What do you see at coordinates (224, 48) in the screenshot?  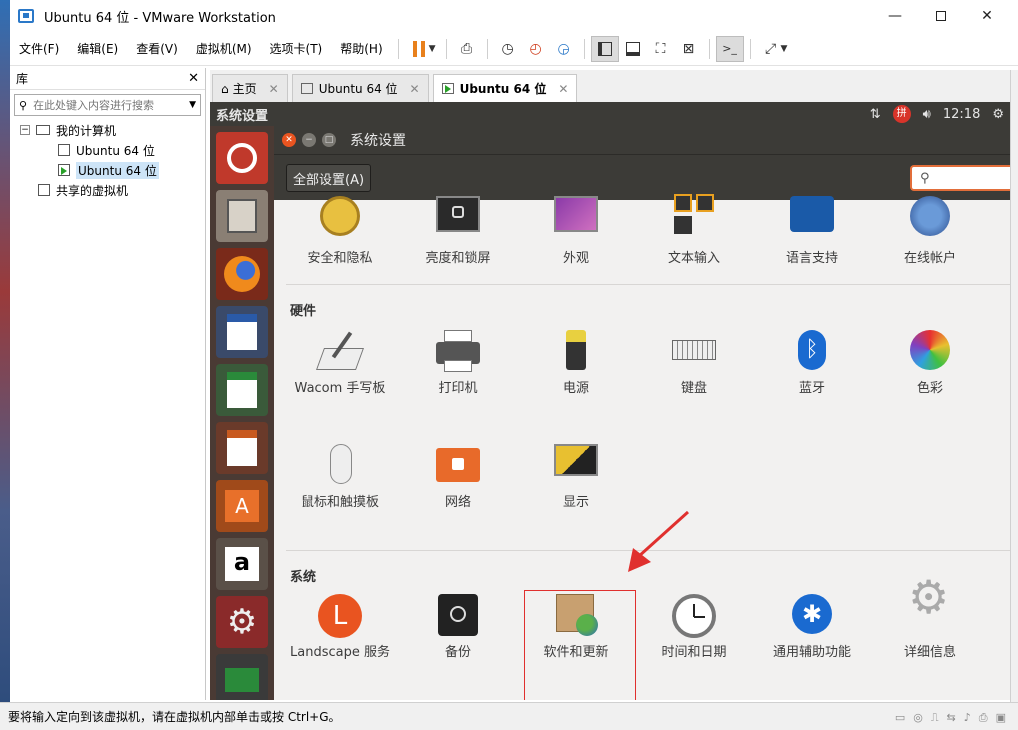 I see `menu-vm: 虚拟机(M)` at bounding box center [224, 48].